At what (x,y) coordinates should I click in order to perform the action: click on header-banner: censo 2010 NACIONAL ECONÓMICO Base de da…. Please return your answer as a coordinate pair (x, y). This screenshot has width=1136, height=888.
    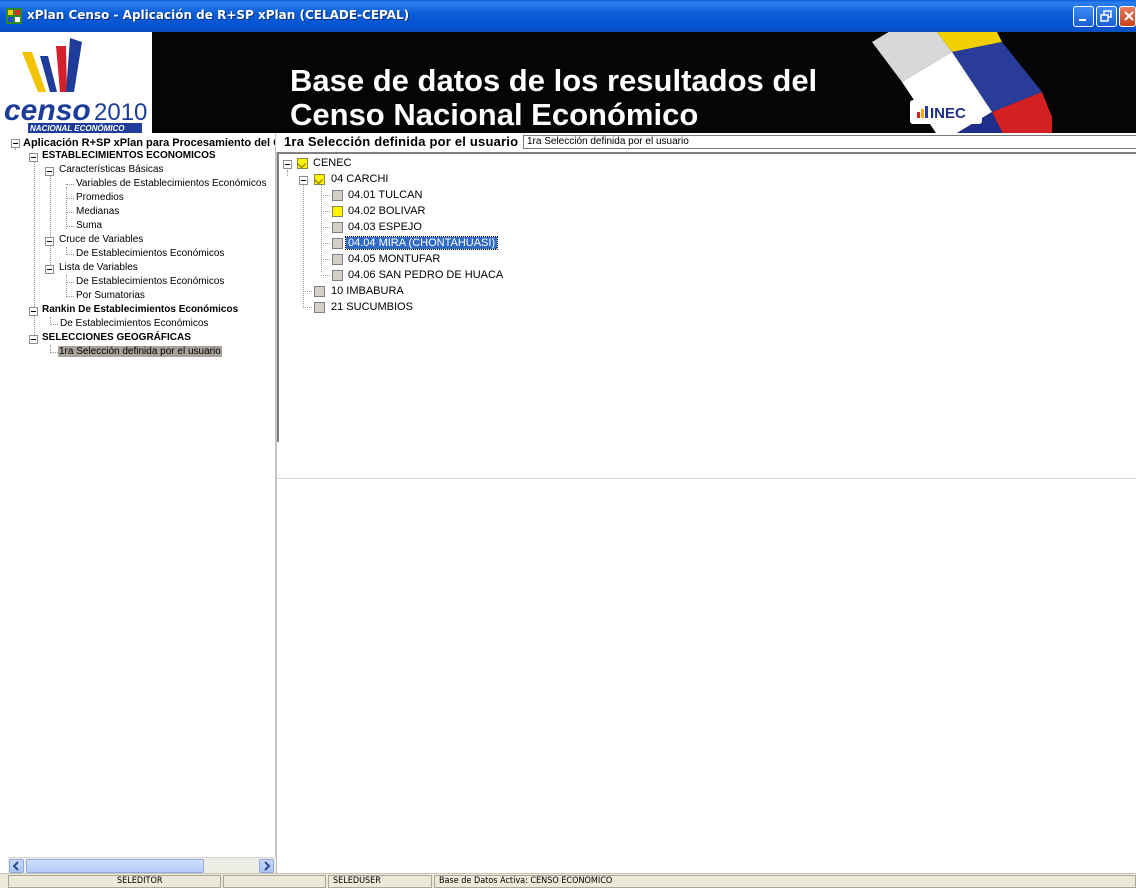
    Looking at the image, I should click on (568, 82).